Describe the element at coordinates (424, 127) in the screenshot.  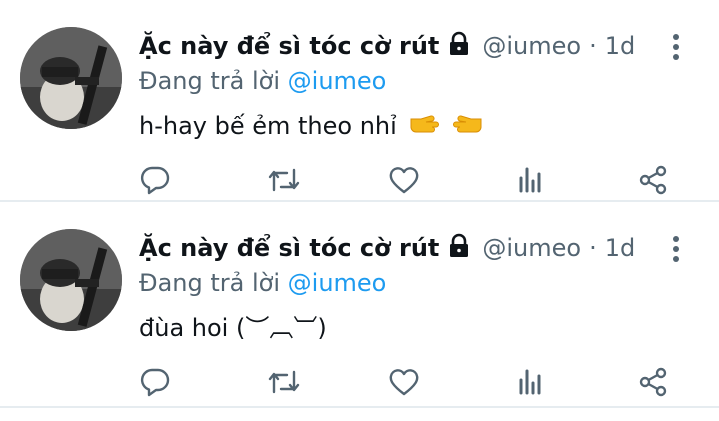
I see `pointing-right-hand-icon` at that location.